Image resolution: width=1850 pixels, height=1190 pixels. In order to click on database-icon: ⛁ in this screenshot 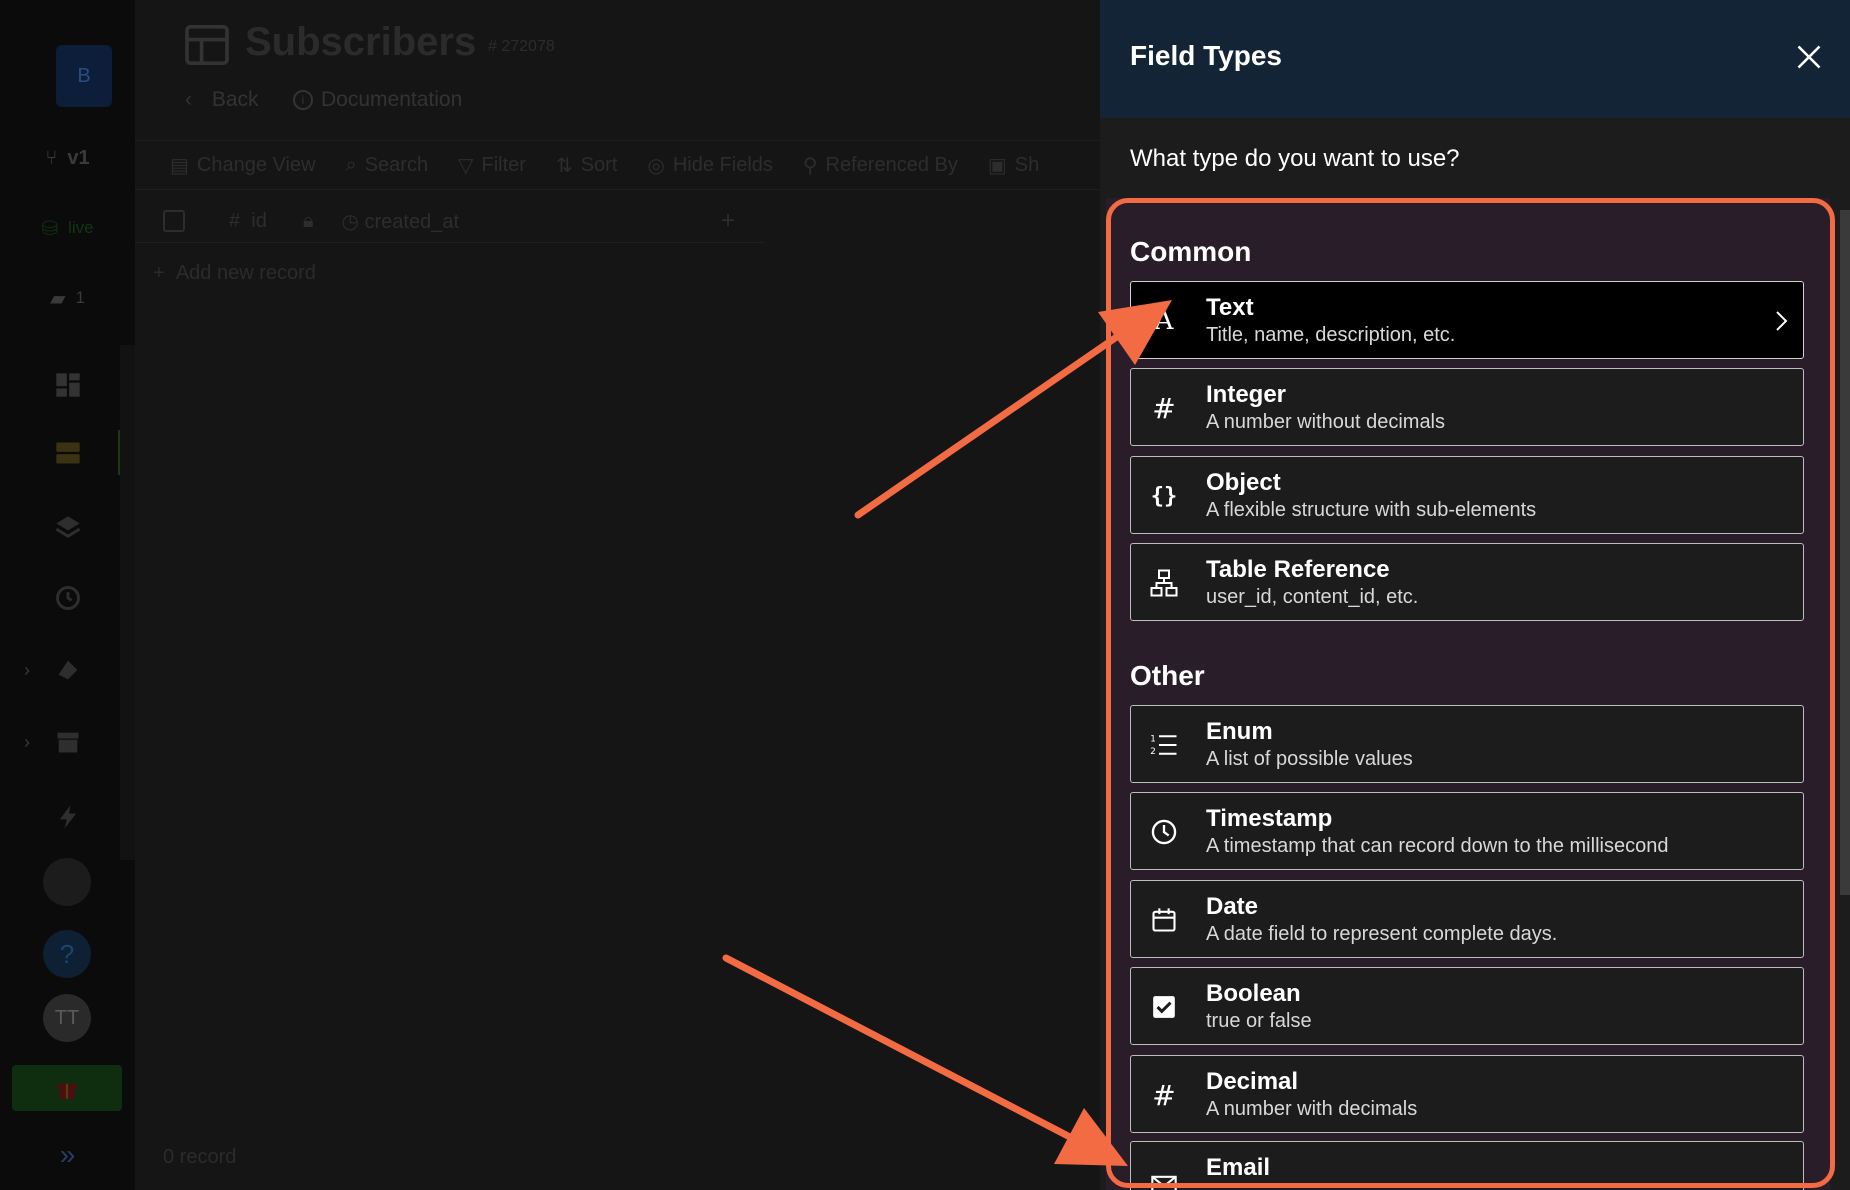, I will do `click(50, 228)`.